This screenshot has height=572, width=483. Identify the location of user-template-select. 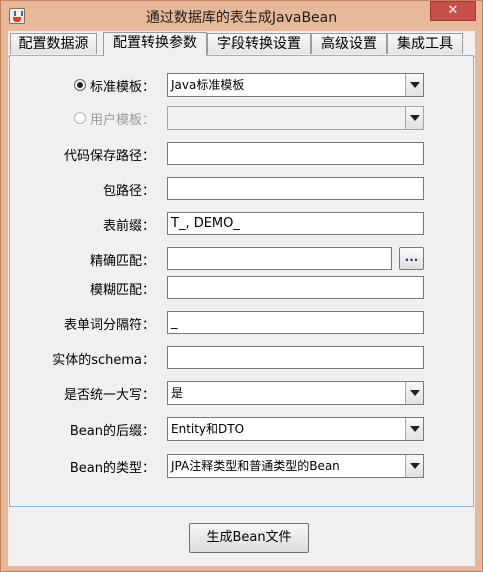
(295, 118).